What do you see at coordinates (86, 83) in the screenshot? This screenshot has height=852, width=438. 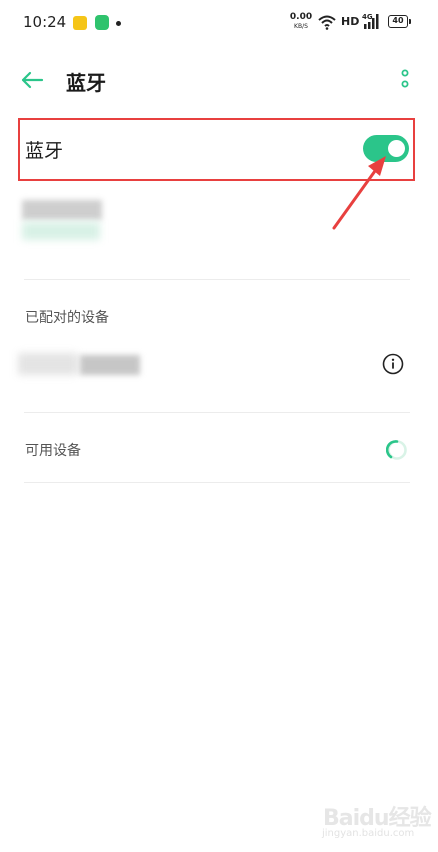 I see `page-title: 蓝牙` at bounding box center [86, 83].